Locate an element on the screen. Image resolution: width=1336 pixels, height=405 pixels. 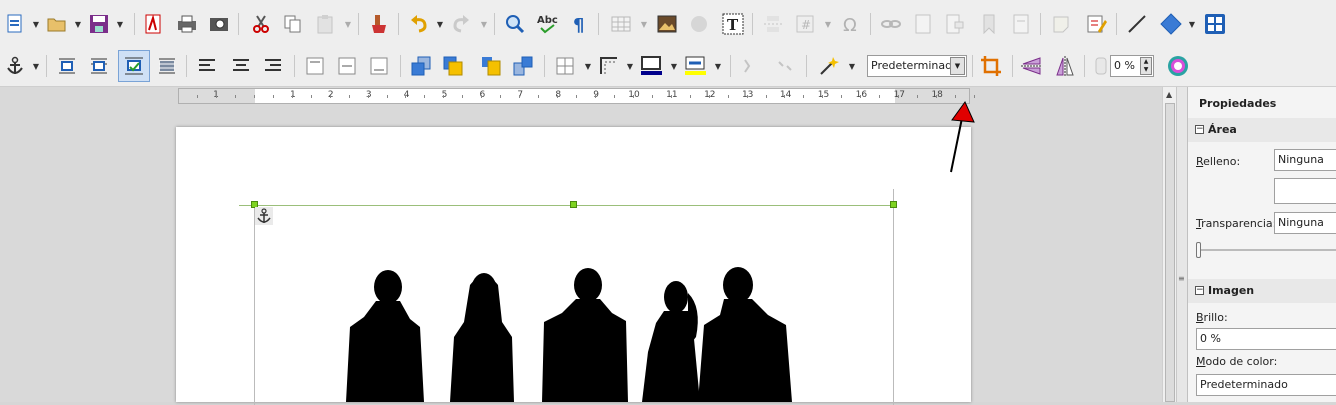
crop-icon is located at coordinates (991, 66).